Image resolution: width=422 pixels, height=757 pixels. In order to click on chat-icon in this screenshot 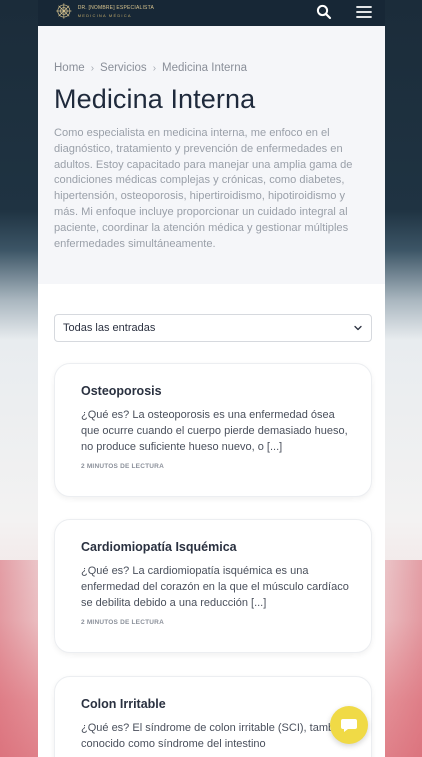, I will do `click(349, 725)`.